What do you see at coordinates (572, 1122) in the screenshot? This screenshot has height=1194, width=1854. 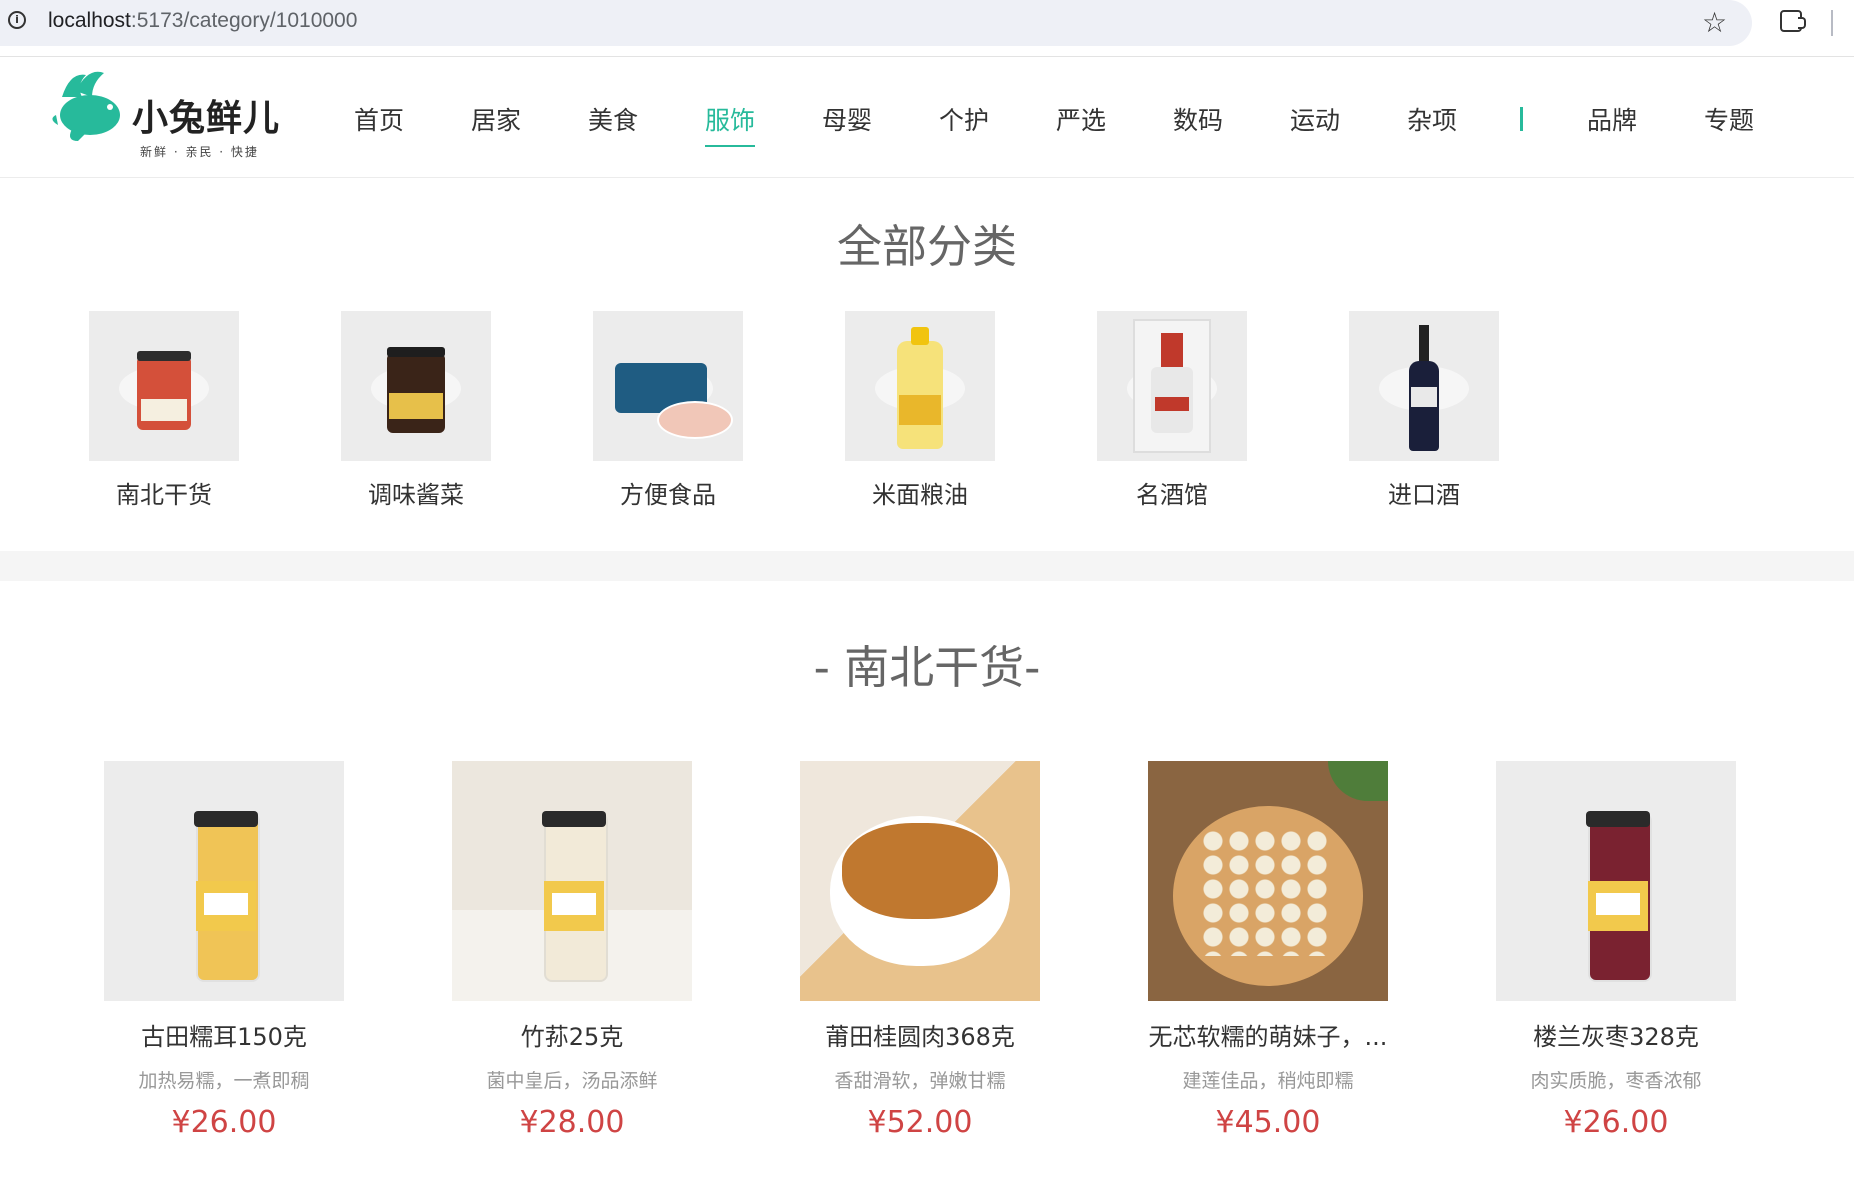 I see `goods-price: ¥28.00` at bounding box center [572, 1122].